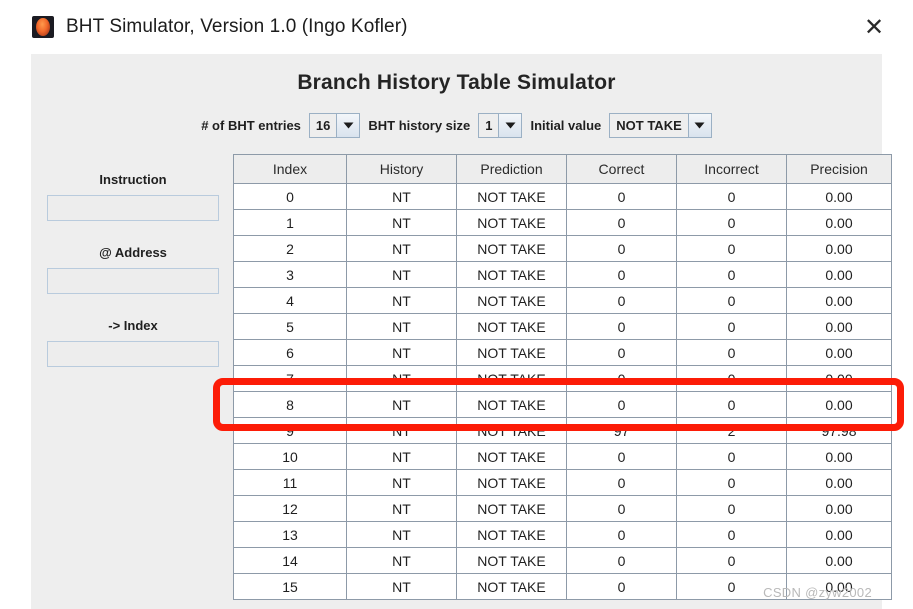  I want to click on address-input, so click(133, 281).